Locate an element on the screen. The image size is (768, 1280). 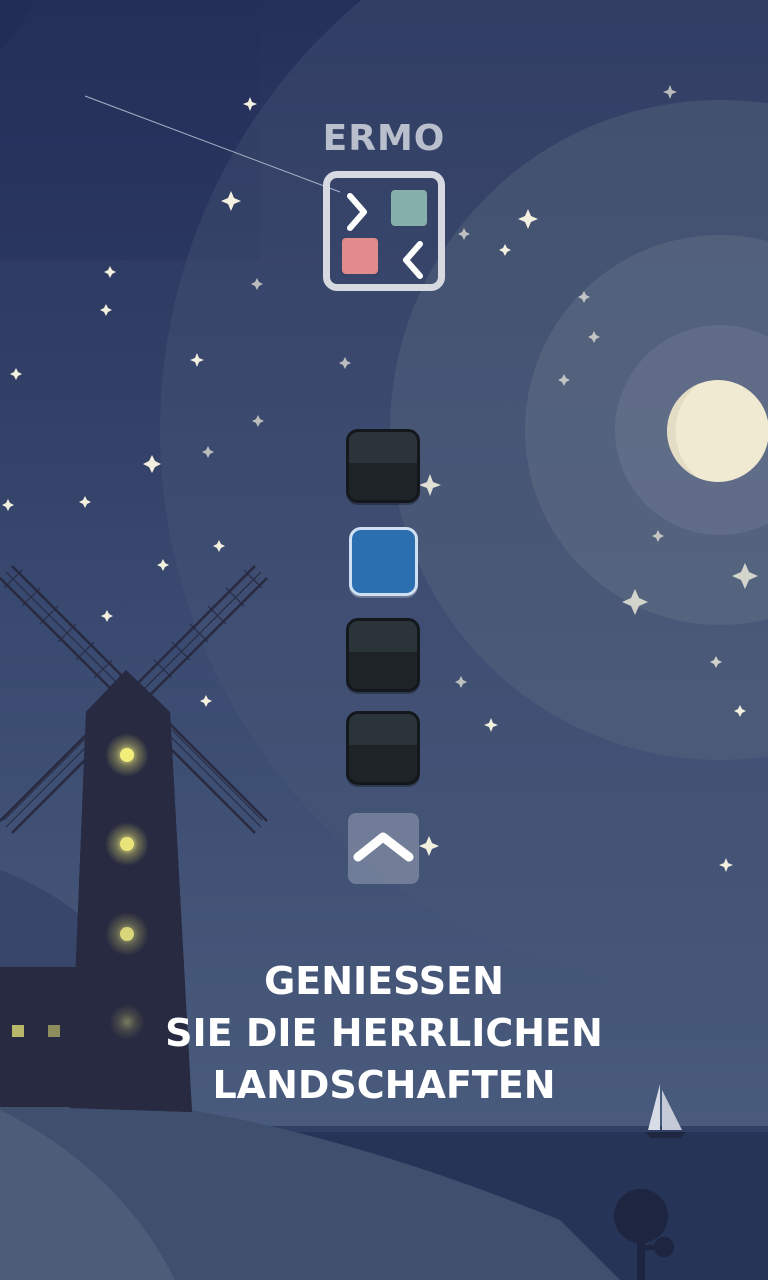
chevron-up-icon is located at coordinates (383, 847).